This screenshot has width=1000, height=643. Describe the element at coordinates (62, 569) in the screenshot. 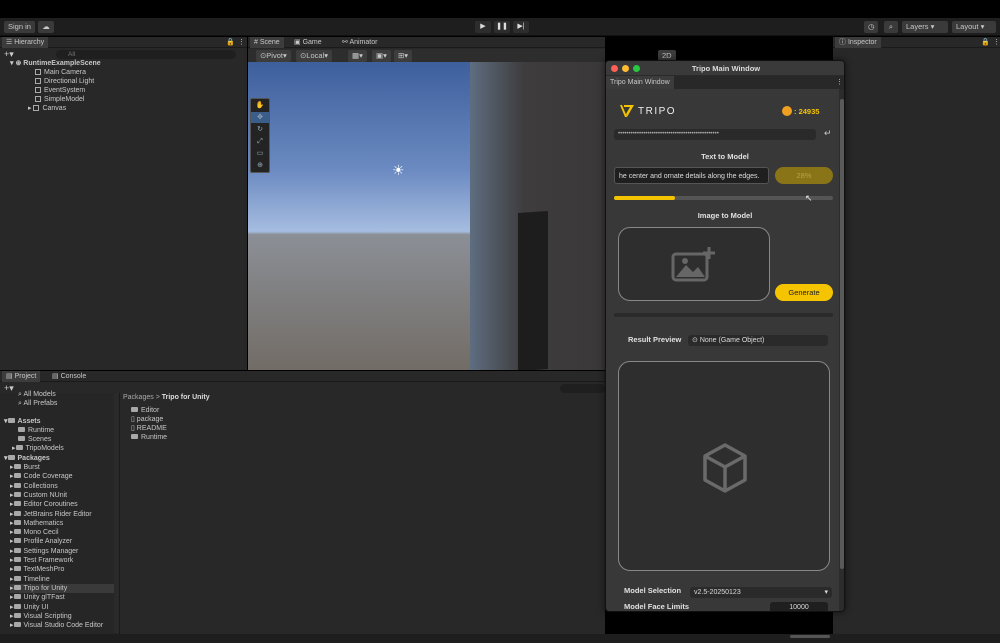

I see `tree-item-package: ▸ TextMeshPro` at that location.